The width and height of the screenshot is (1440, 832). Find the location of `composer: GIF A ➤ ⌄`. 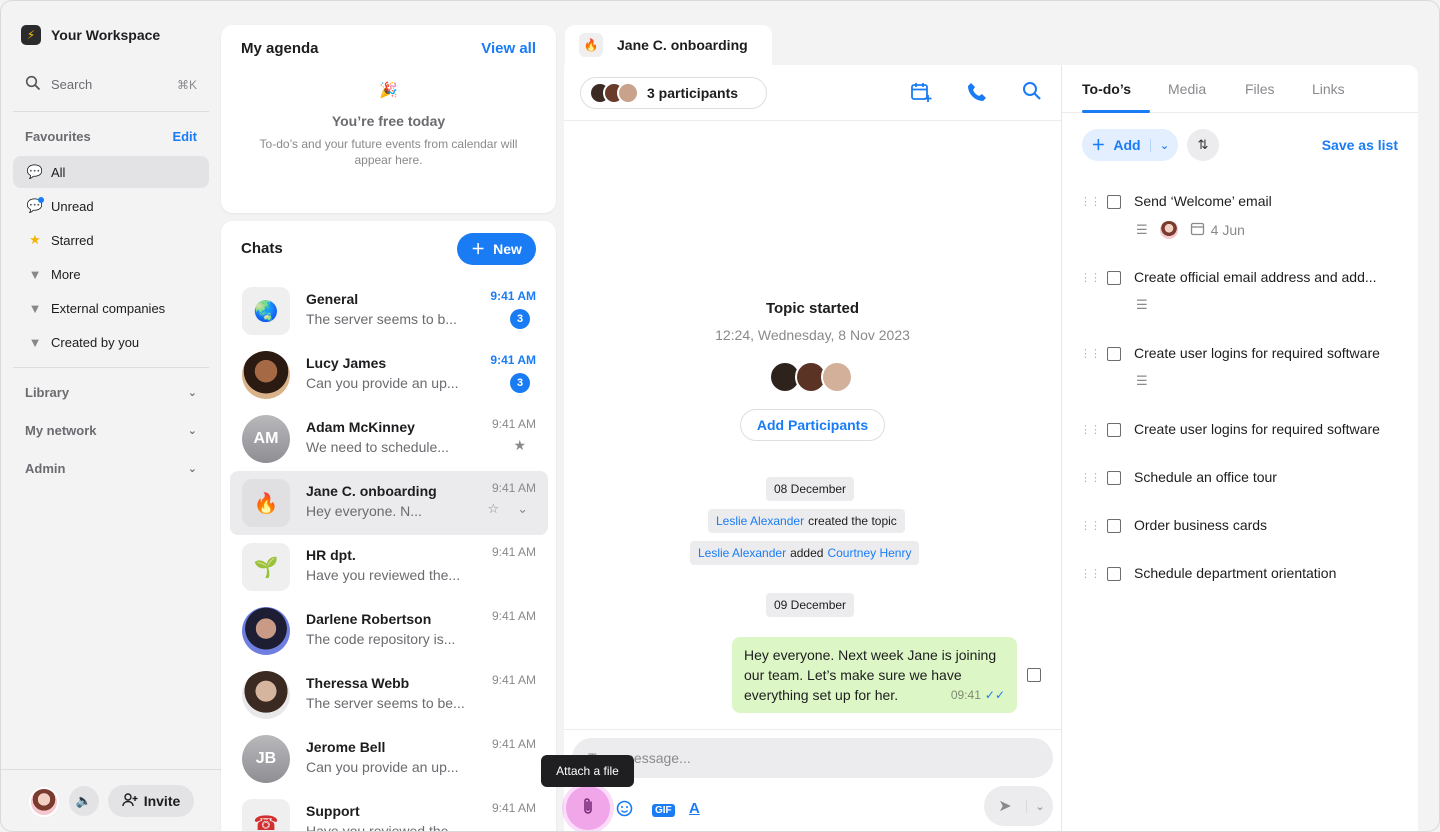

composer: GIF A ➤ ⌄ is located at coordinates (812, 780).